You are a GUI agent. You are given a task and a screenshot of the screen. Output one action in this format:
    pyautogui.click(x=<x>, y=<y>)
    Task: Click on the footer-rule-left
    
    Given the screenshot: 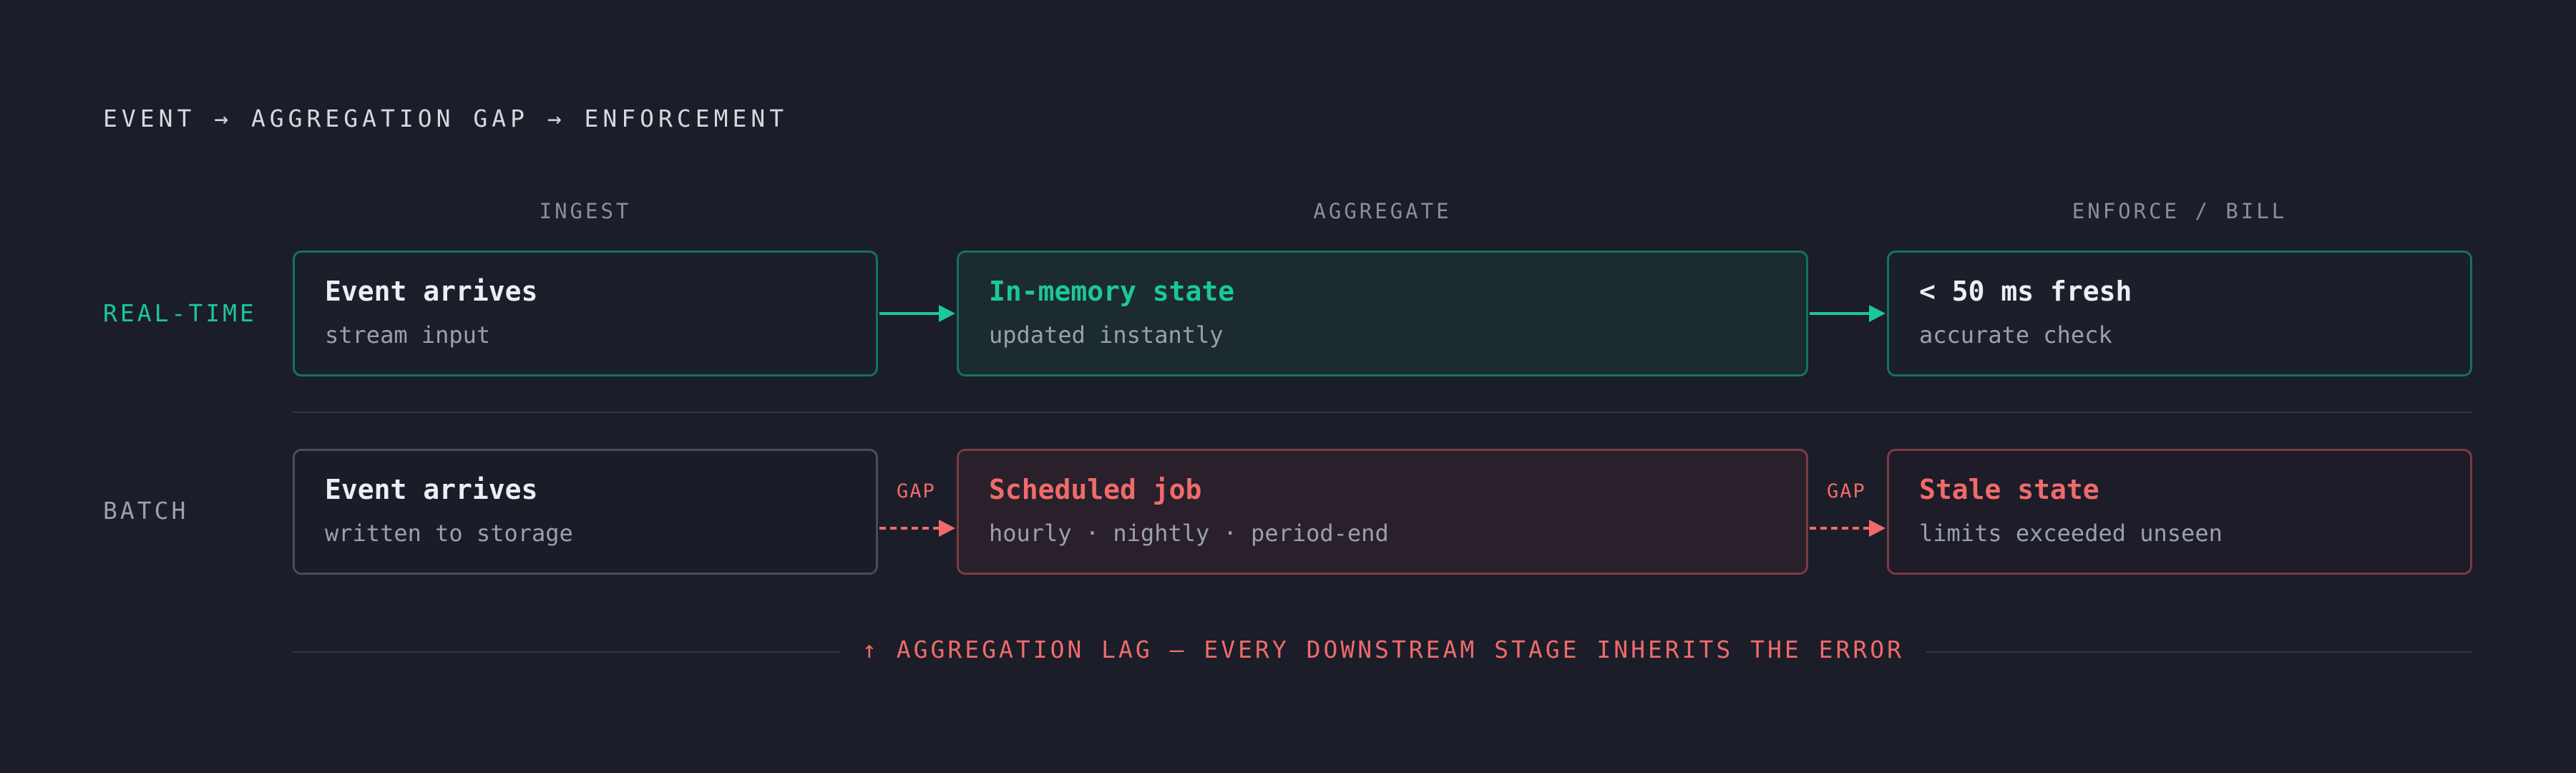 What is the action you would take?
    pyautogui.click(x=566, y=652)
    